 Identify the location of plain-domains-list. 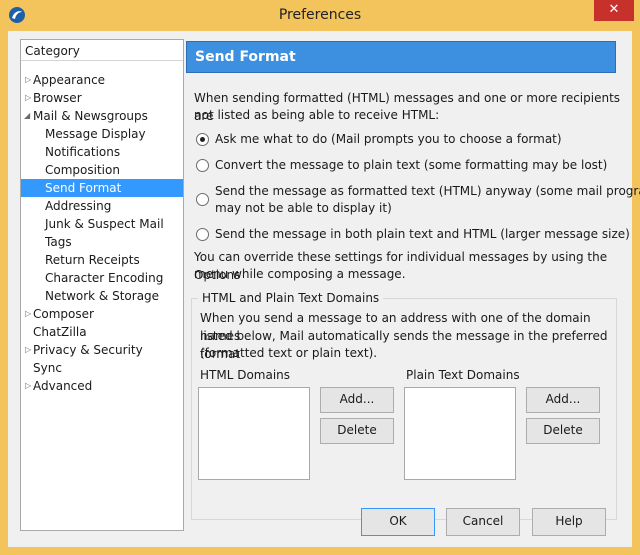
(460, 433).